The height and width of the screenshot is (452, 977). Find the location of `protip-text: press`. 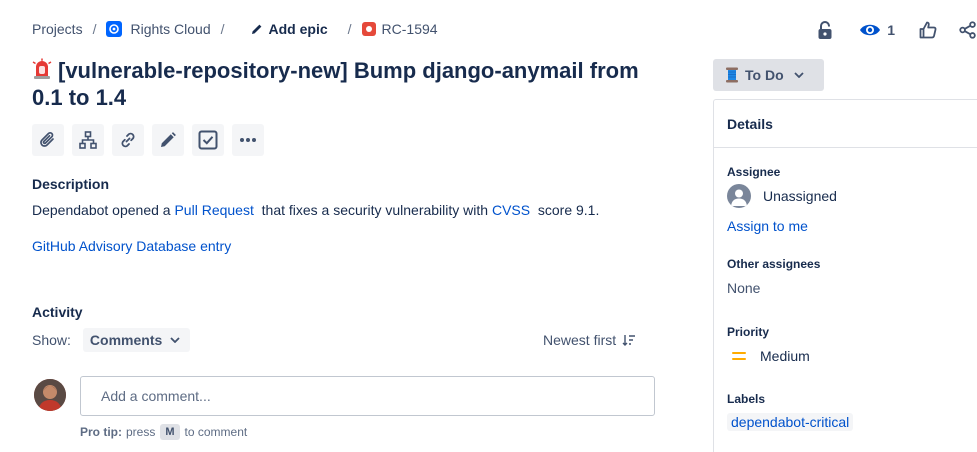

protip-text: press is located at coordinates (141, 432).